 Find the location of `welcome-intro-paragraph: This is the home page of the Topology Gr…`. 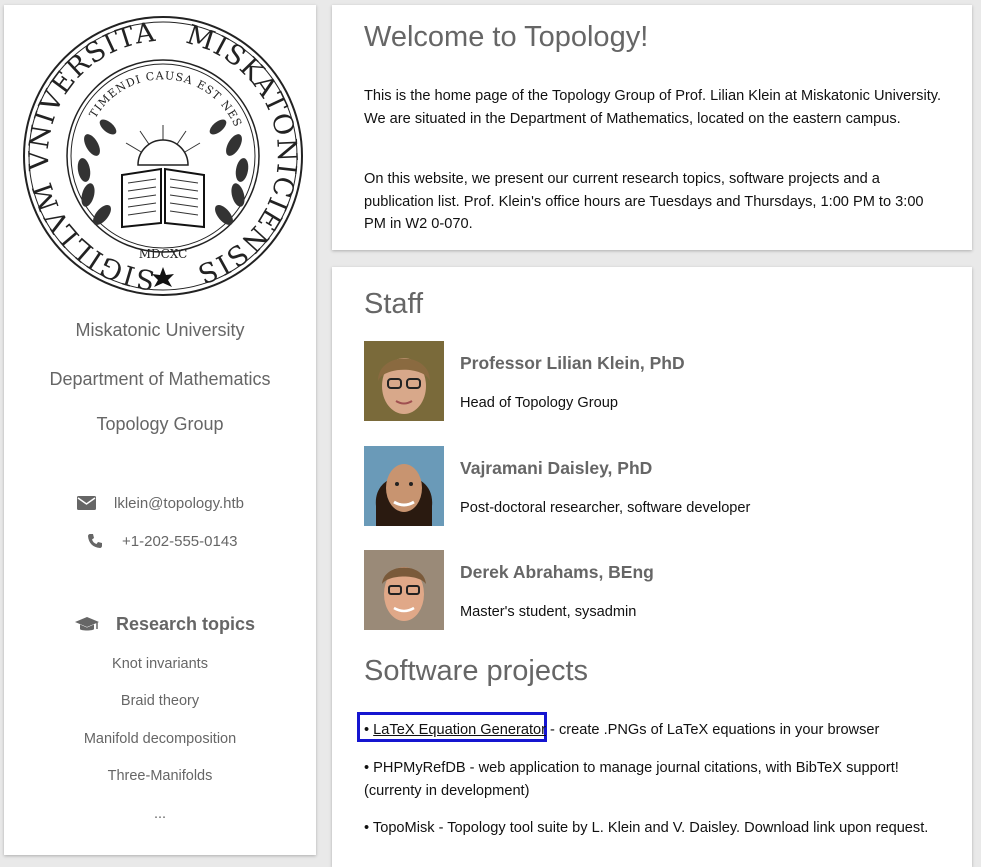

welcome-intro-paragraph: This is the home page of the Topology Gr… is located at coordinates (653, 107).